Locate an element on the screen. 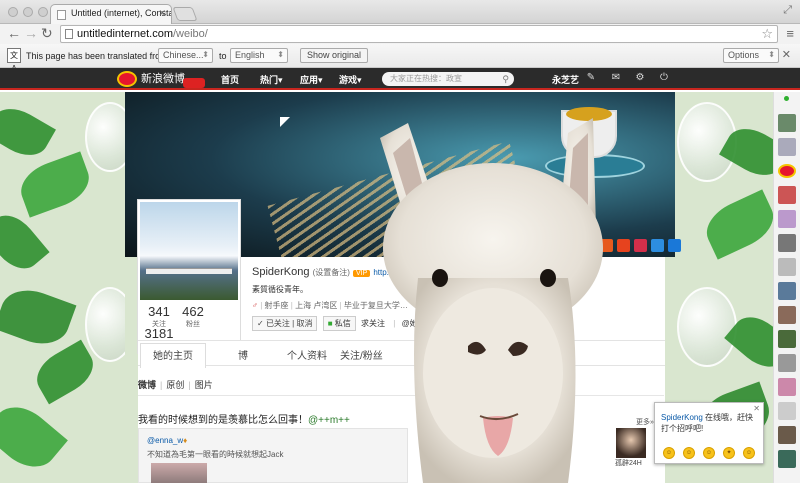 The width and height of the screenshot is (800, 483). browser-tab: Untitled (internet), Consta ✕ is located at coordinates (111, 14).